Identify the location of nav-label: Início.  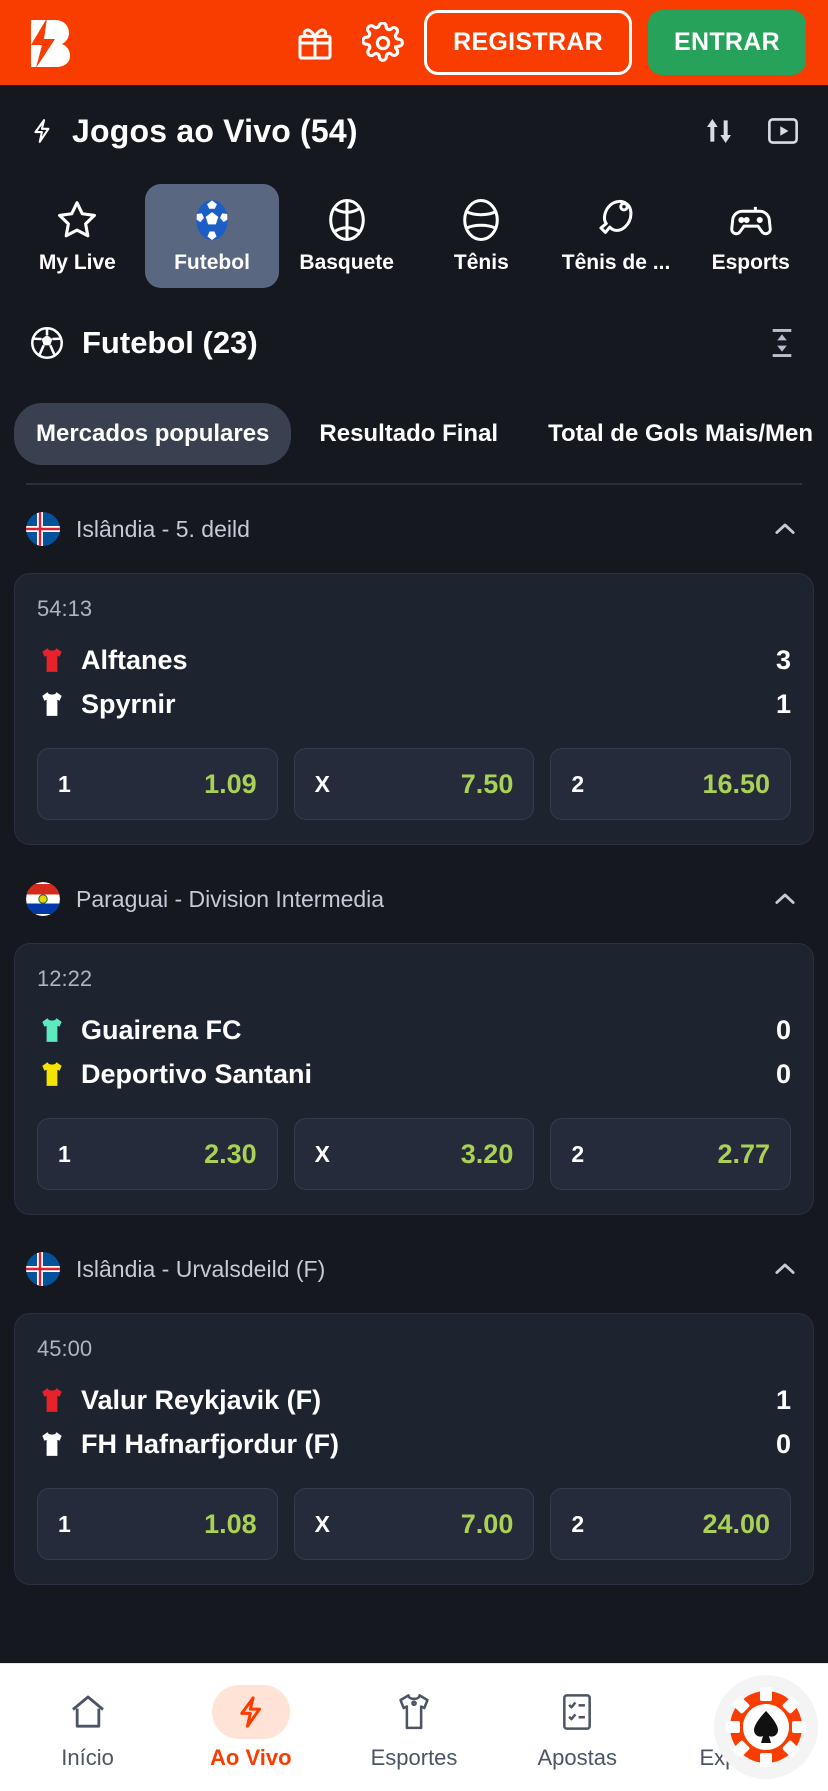
(87, 1757).